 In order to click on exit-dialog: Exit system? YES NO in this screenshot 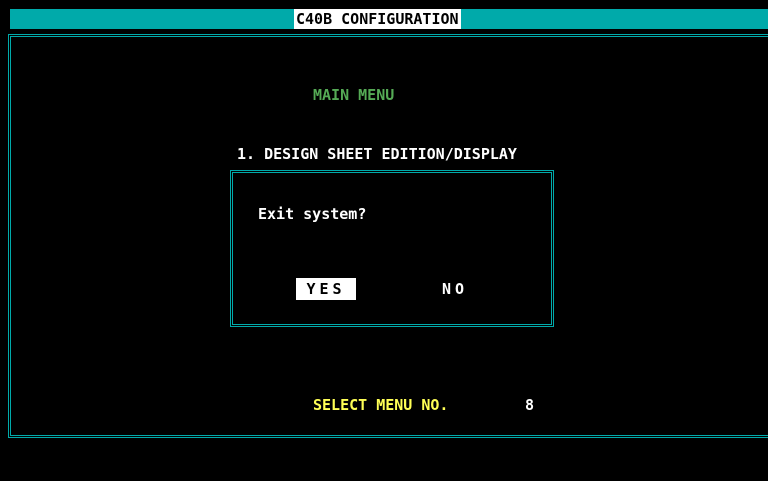, I will do `click(392, 248)`.